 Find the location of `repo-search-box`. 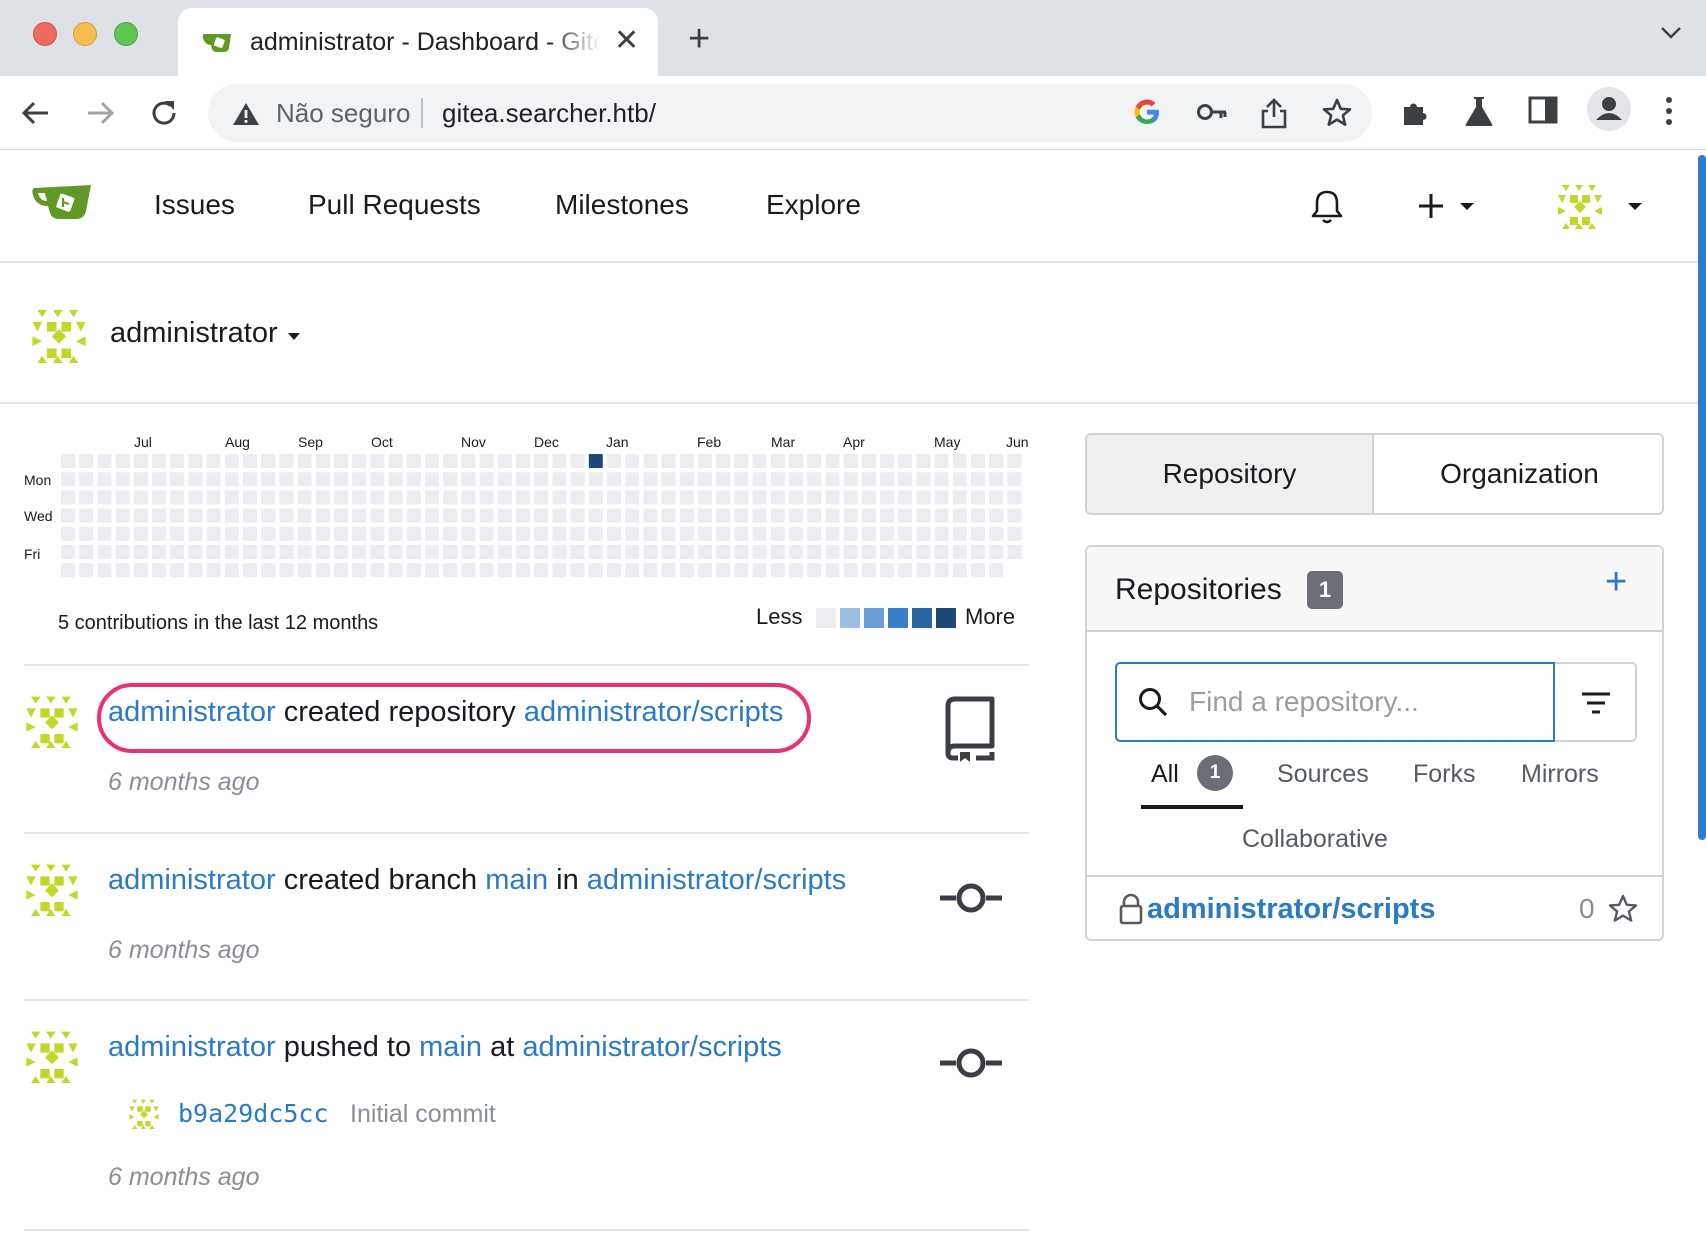

repo-search-box is located at coordinates (1335, 702).